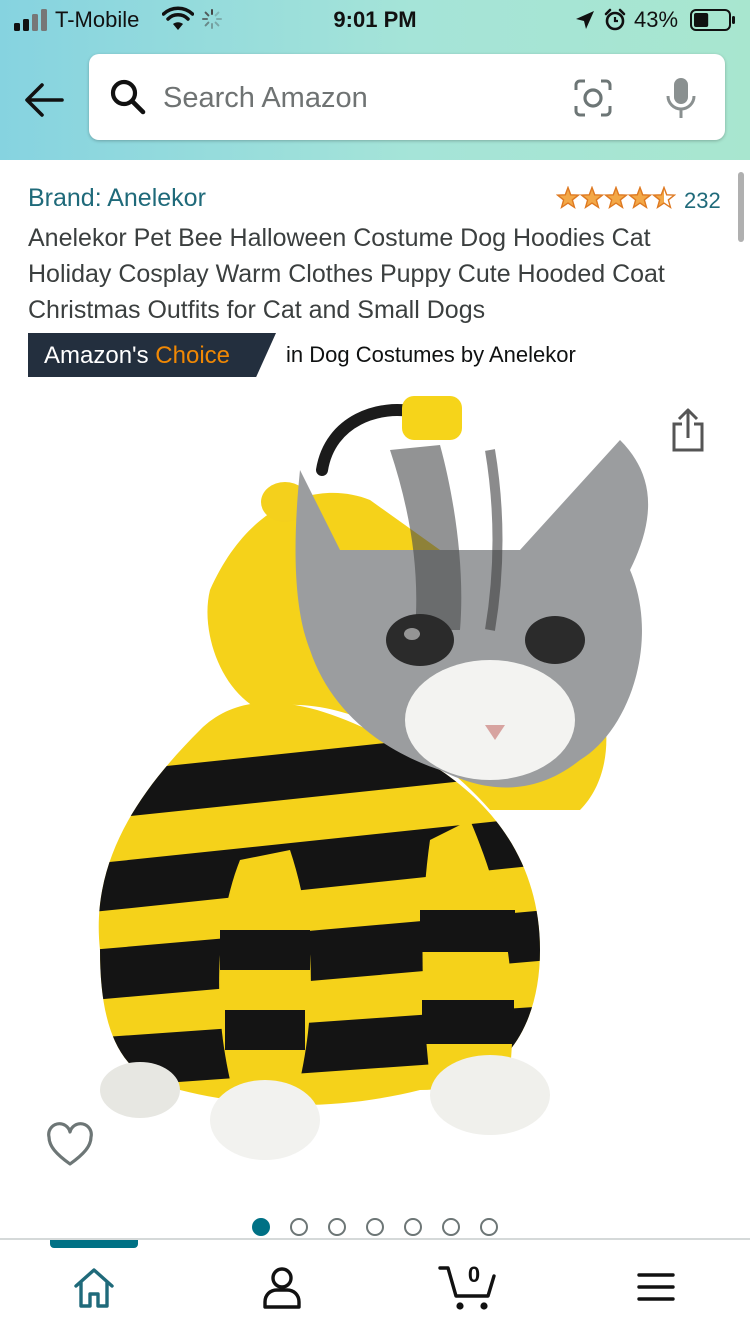  I want to click on battery-icon, so click(712, 20).